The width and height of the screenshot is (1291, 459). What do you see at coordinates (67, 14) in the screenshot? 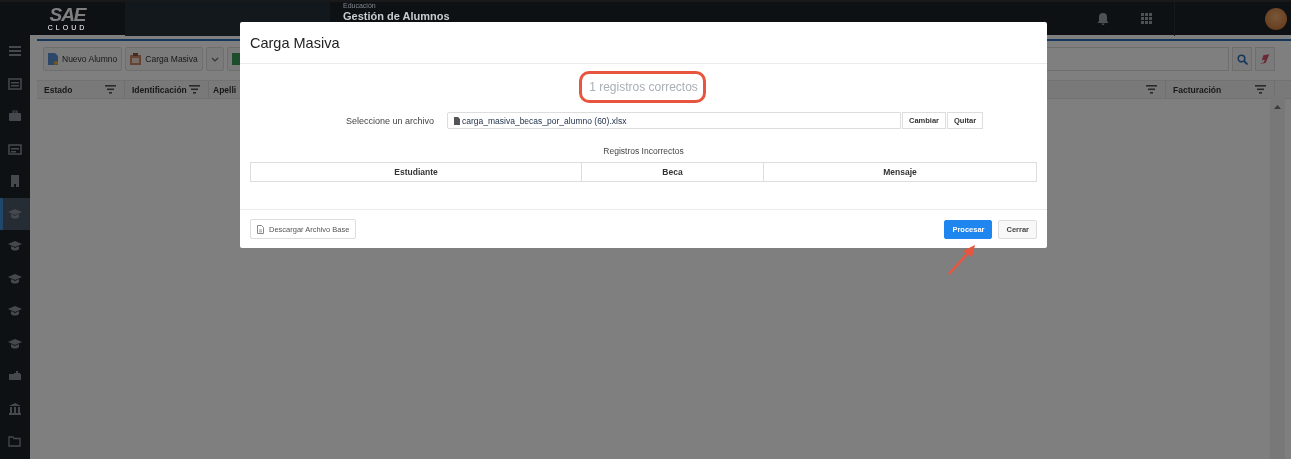
I see `logo-text: SAE` at bounding box center [67, 14].